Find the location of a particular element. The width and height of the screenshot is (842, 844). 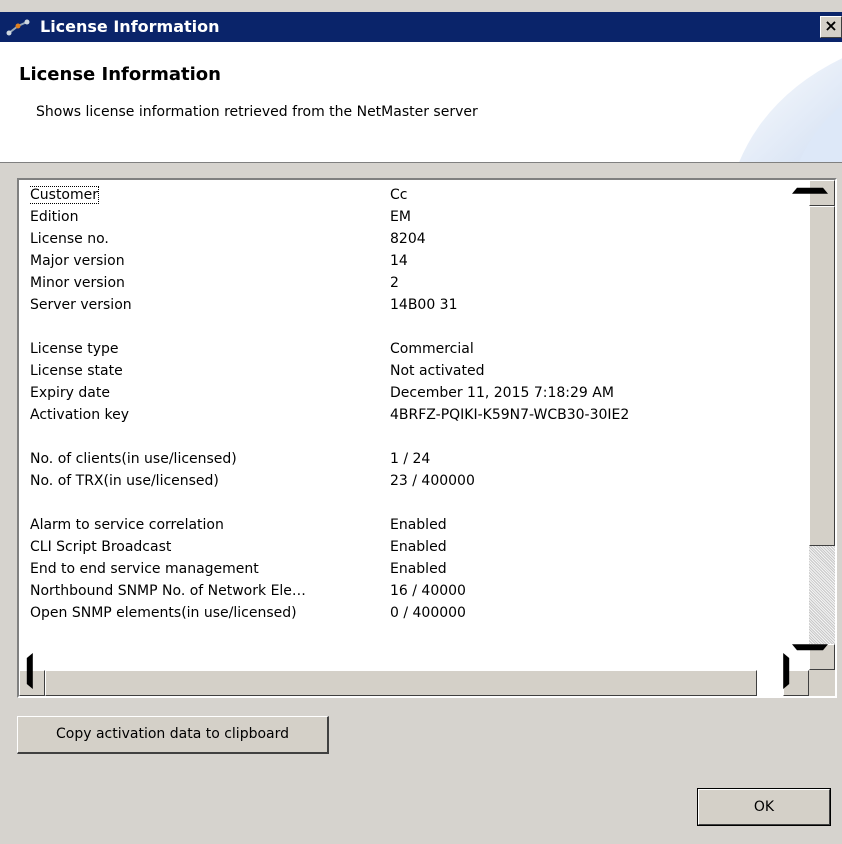

license-row: Edition EM is located at coordinates (417, 217).